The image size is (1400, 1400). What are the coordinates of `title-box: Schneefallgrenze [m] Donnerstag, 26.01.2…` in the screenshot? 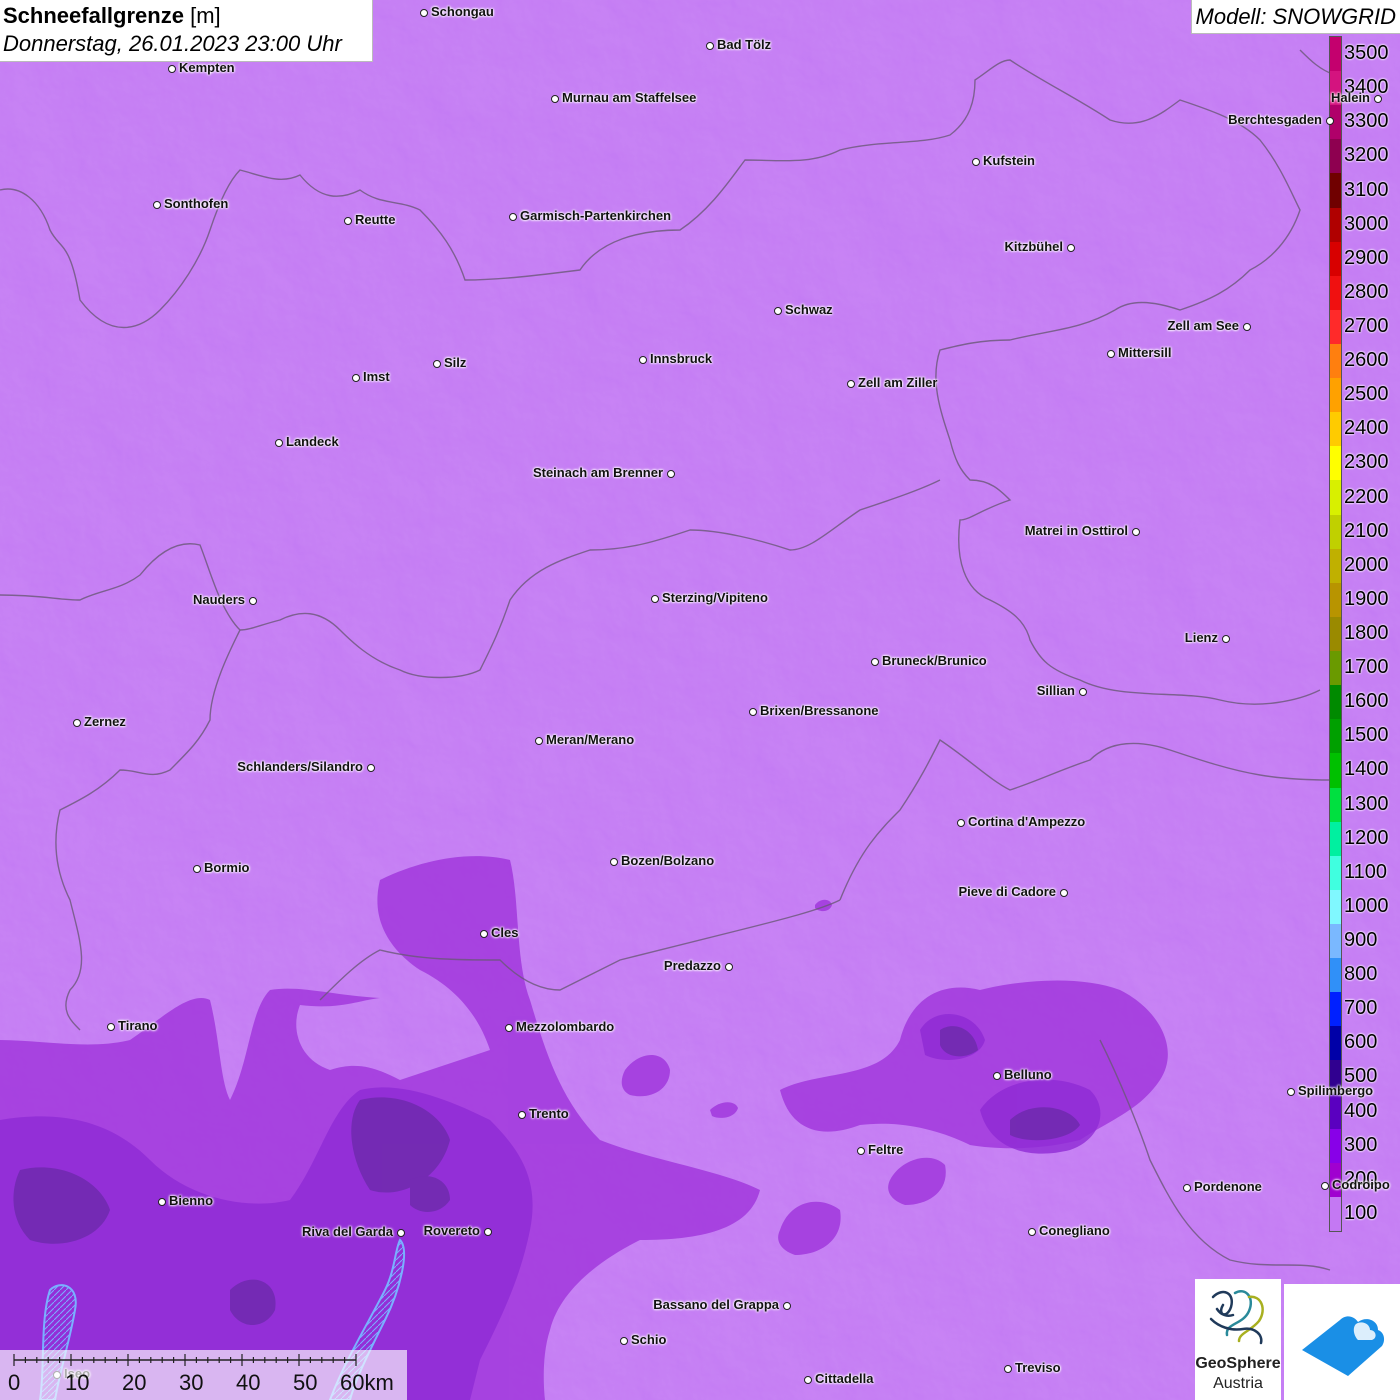 It's located at (186, 31).